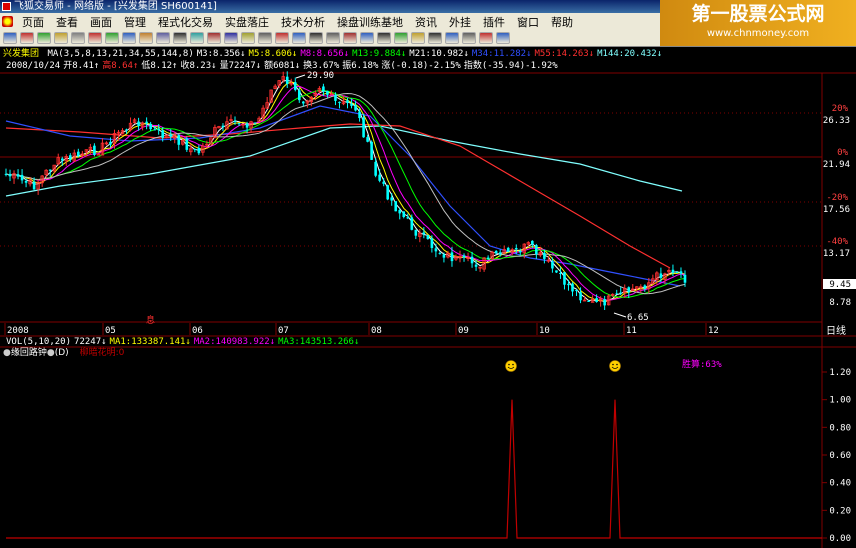  I want to click on time-axis-label: 2008, so click(18, 331).